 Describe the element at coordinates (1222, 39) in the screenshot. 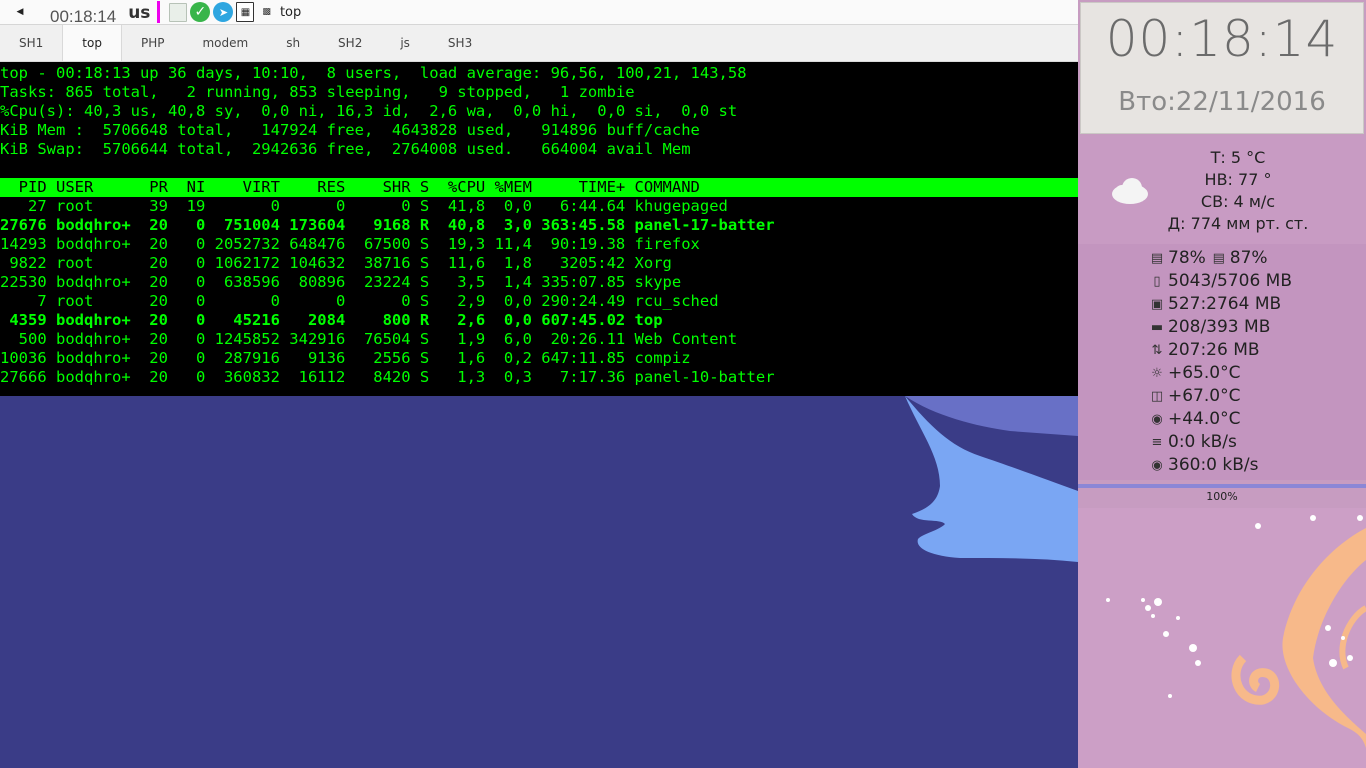

I see `conky-time: 00:18:14` at that location.